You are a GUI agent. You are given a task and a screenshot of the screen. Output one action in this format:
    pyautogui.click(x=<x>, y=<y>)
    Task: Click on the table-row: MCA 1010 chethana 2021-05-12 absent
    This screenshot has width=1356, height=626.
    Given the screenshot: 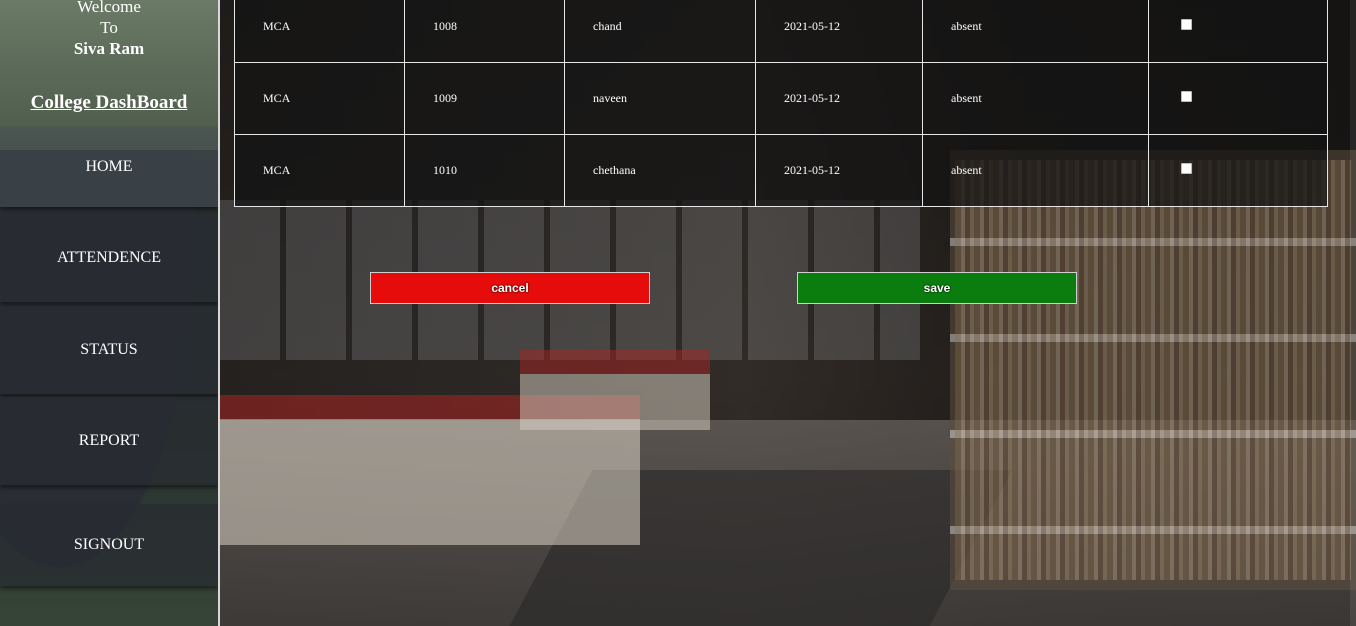 What is the action you would take?
    pyautogui.click(x=781, y=170)
    